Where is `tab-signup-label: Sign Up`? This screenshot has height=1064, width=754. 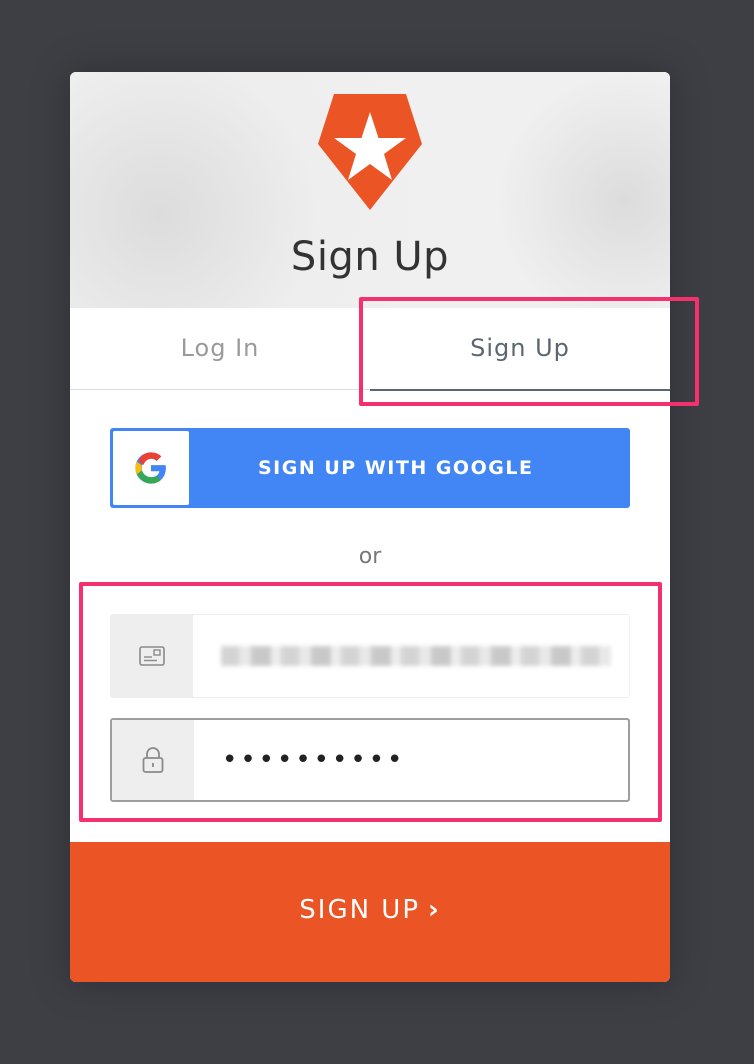 tab-signup-label: Sign Up is located at coordinates (520, 348).